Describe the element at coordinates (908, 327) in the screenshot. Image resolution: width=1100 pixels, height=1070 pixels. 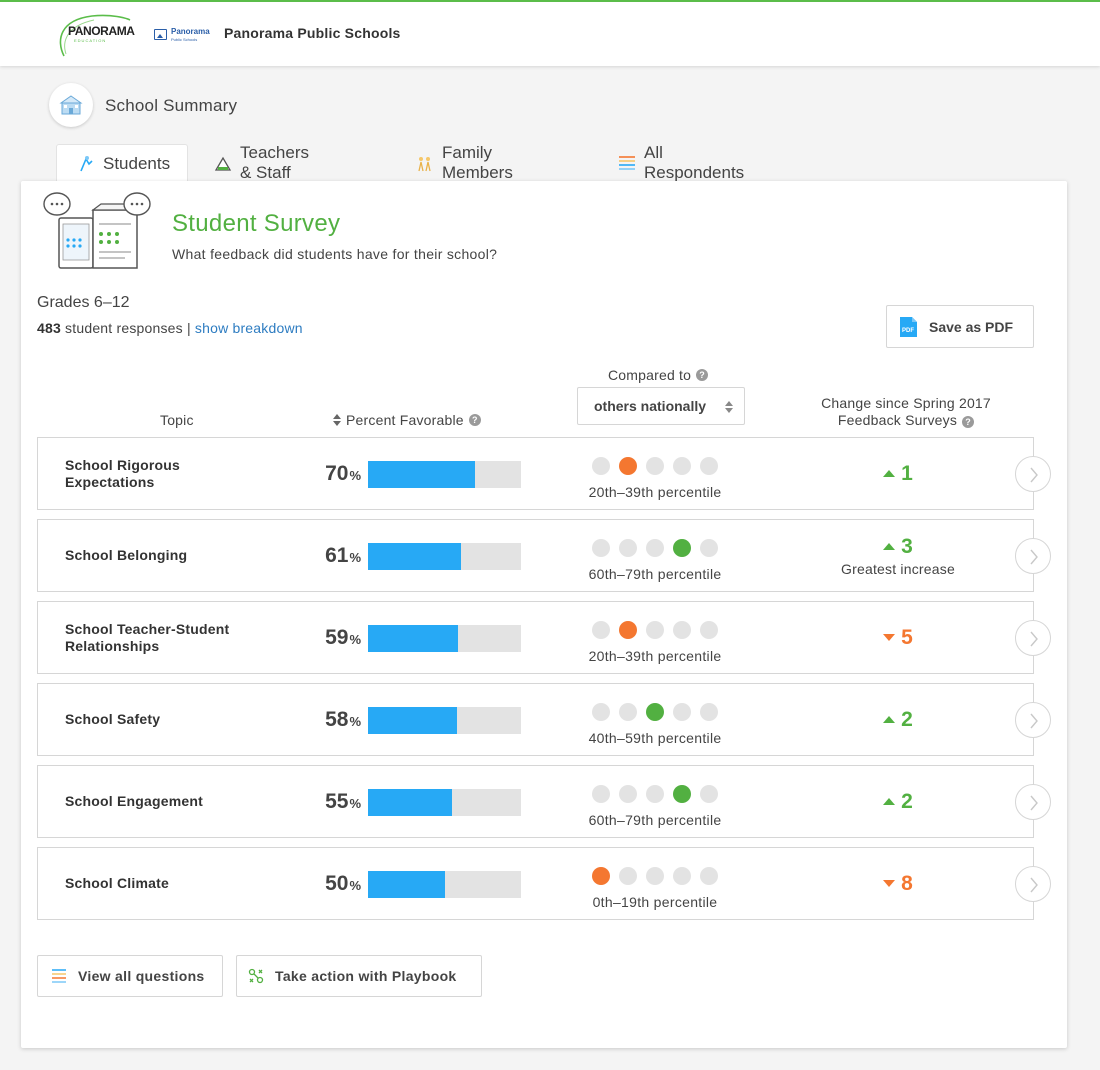
I see `pdf-icon: PDF` at that location.